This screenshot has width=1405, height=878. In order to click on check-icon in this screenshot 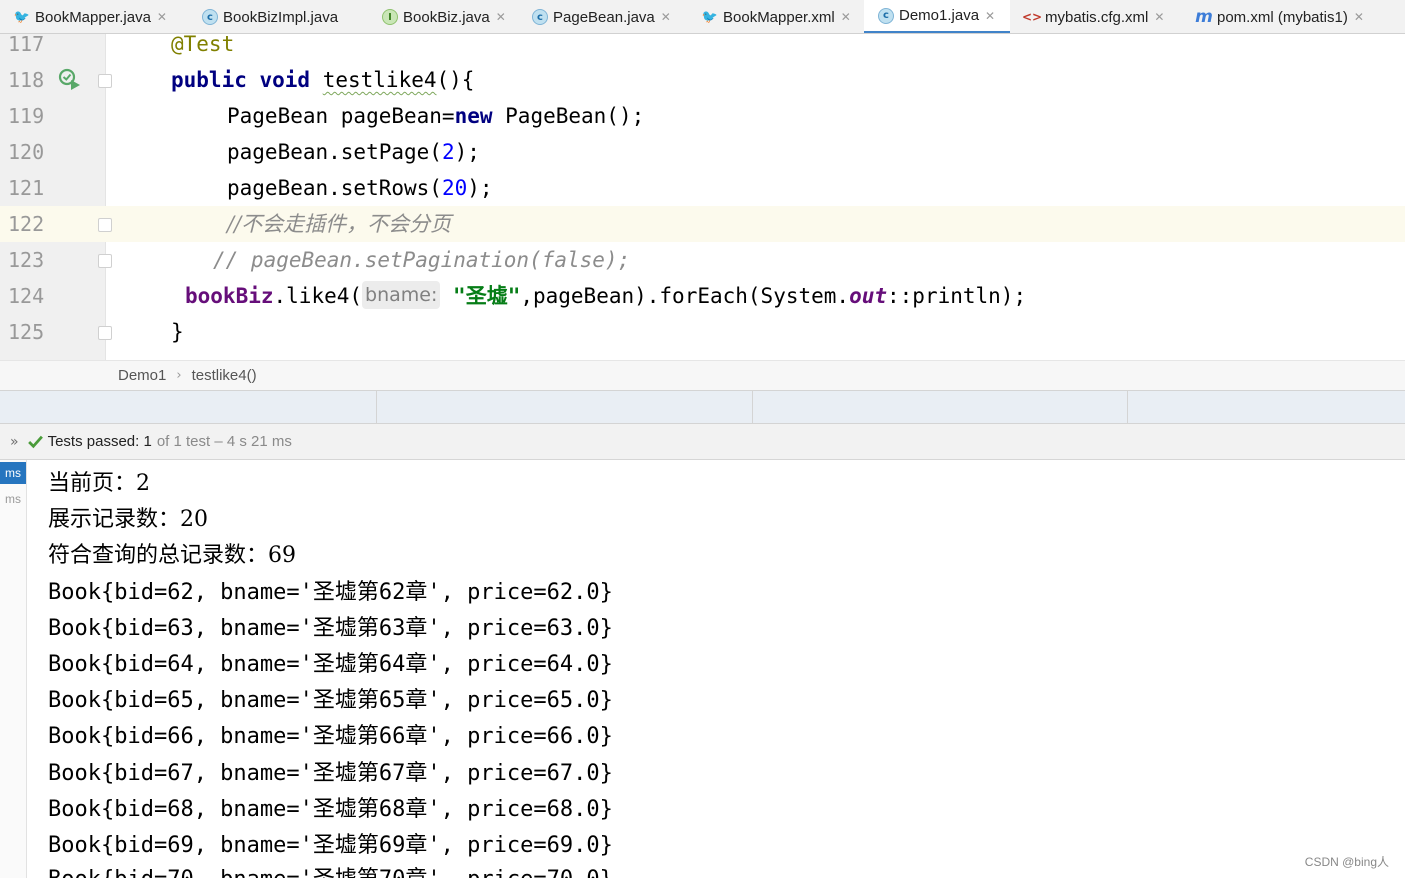, I will do `click(35, 442)`.